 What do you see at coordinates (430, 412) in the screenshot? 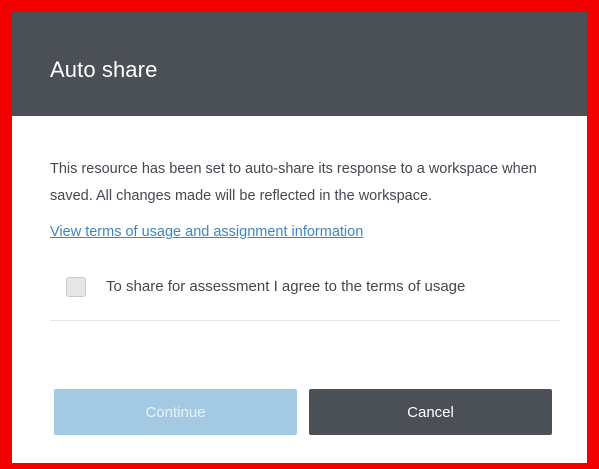
I see `cancel-button: Cancel` at bounding box center [430, 412].